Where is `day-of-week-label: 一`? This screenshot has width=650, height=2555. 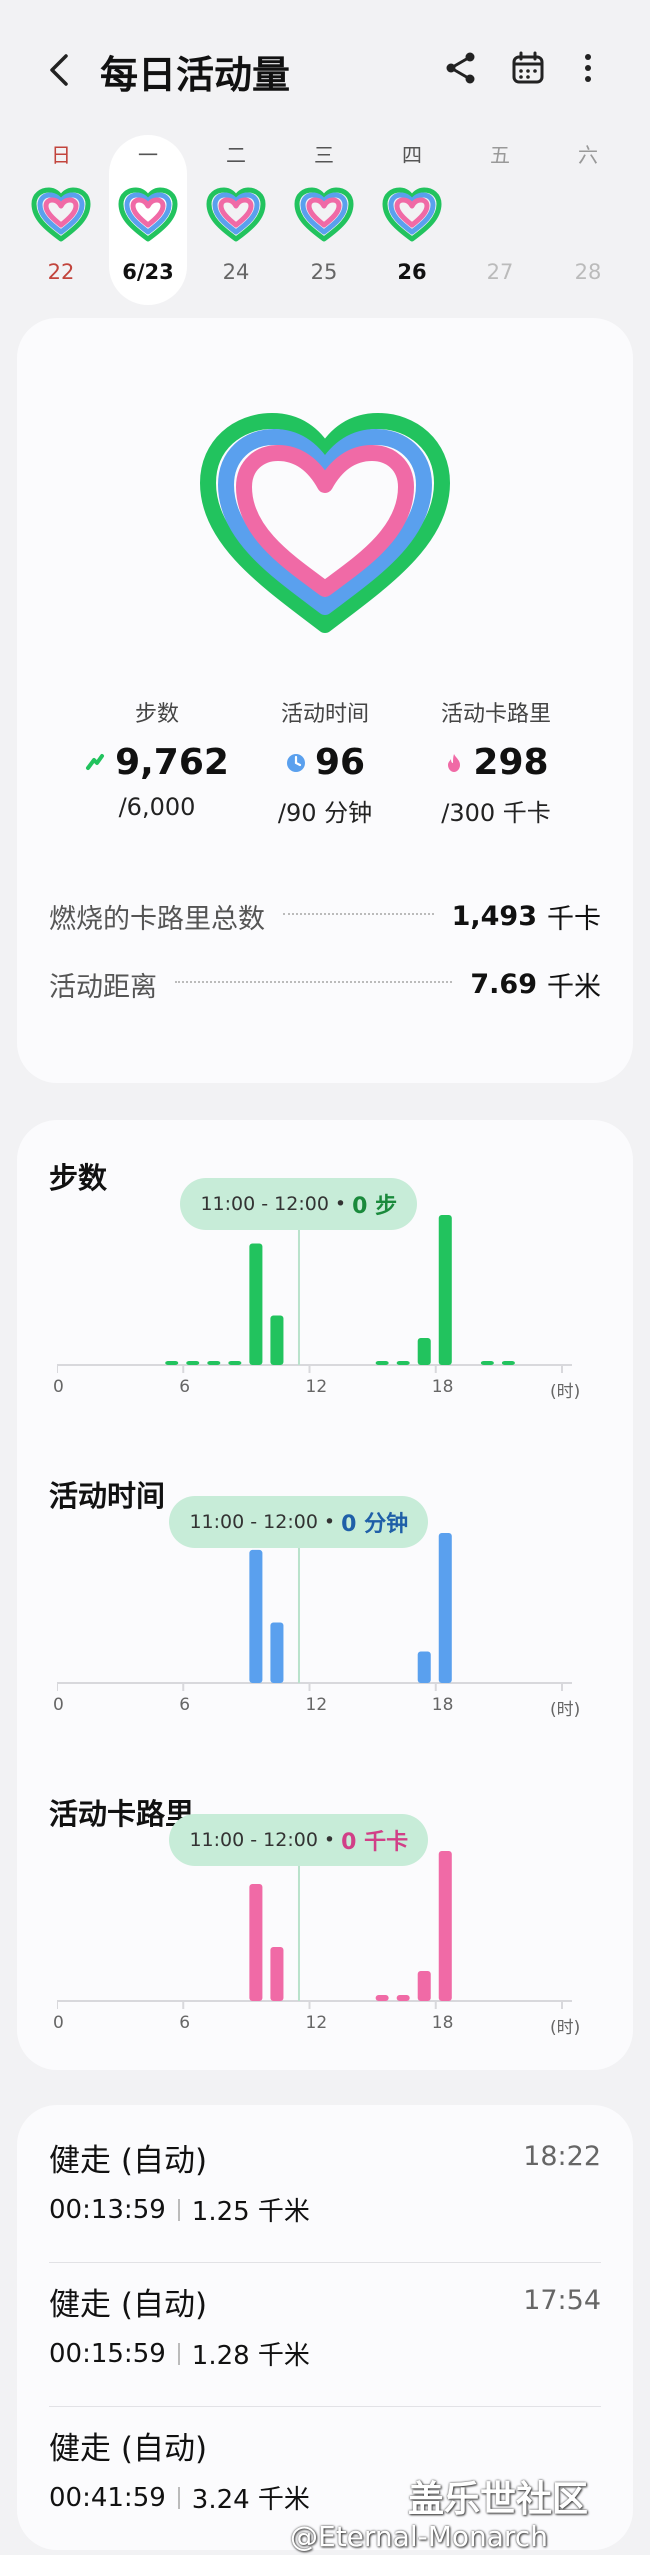
day-of-week-label: 一 is located at coordinates (148, 155).